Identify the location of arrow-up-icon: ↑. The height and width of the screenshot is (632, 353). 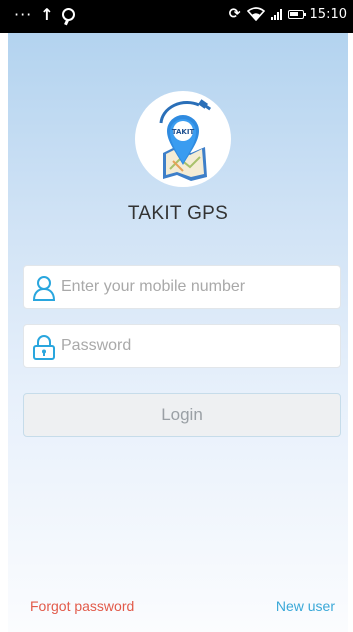
(47, 14).